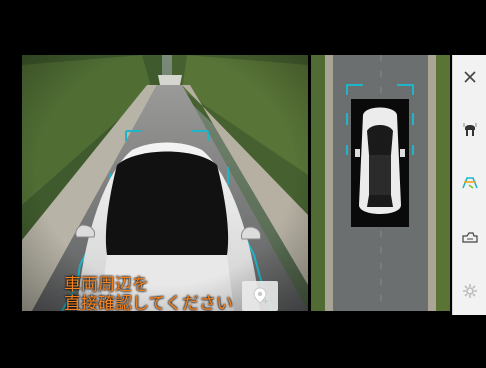 The height and width of the screenshot is (368, 486). What do you see at coordinates (106, 285) in the screenshot?
I see `message-line-1: 車両周辺を` at bounding box center [106, 285].